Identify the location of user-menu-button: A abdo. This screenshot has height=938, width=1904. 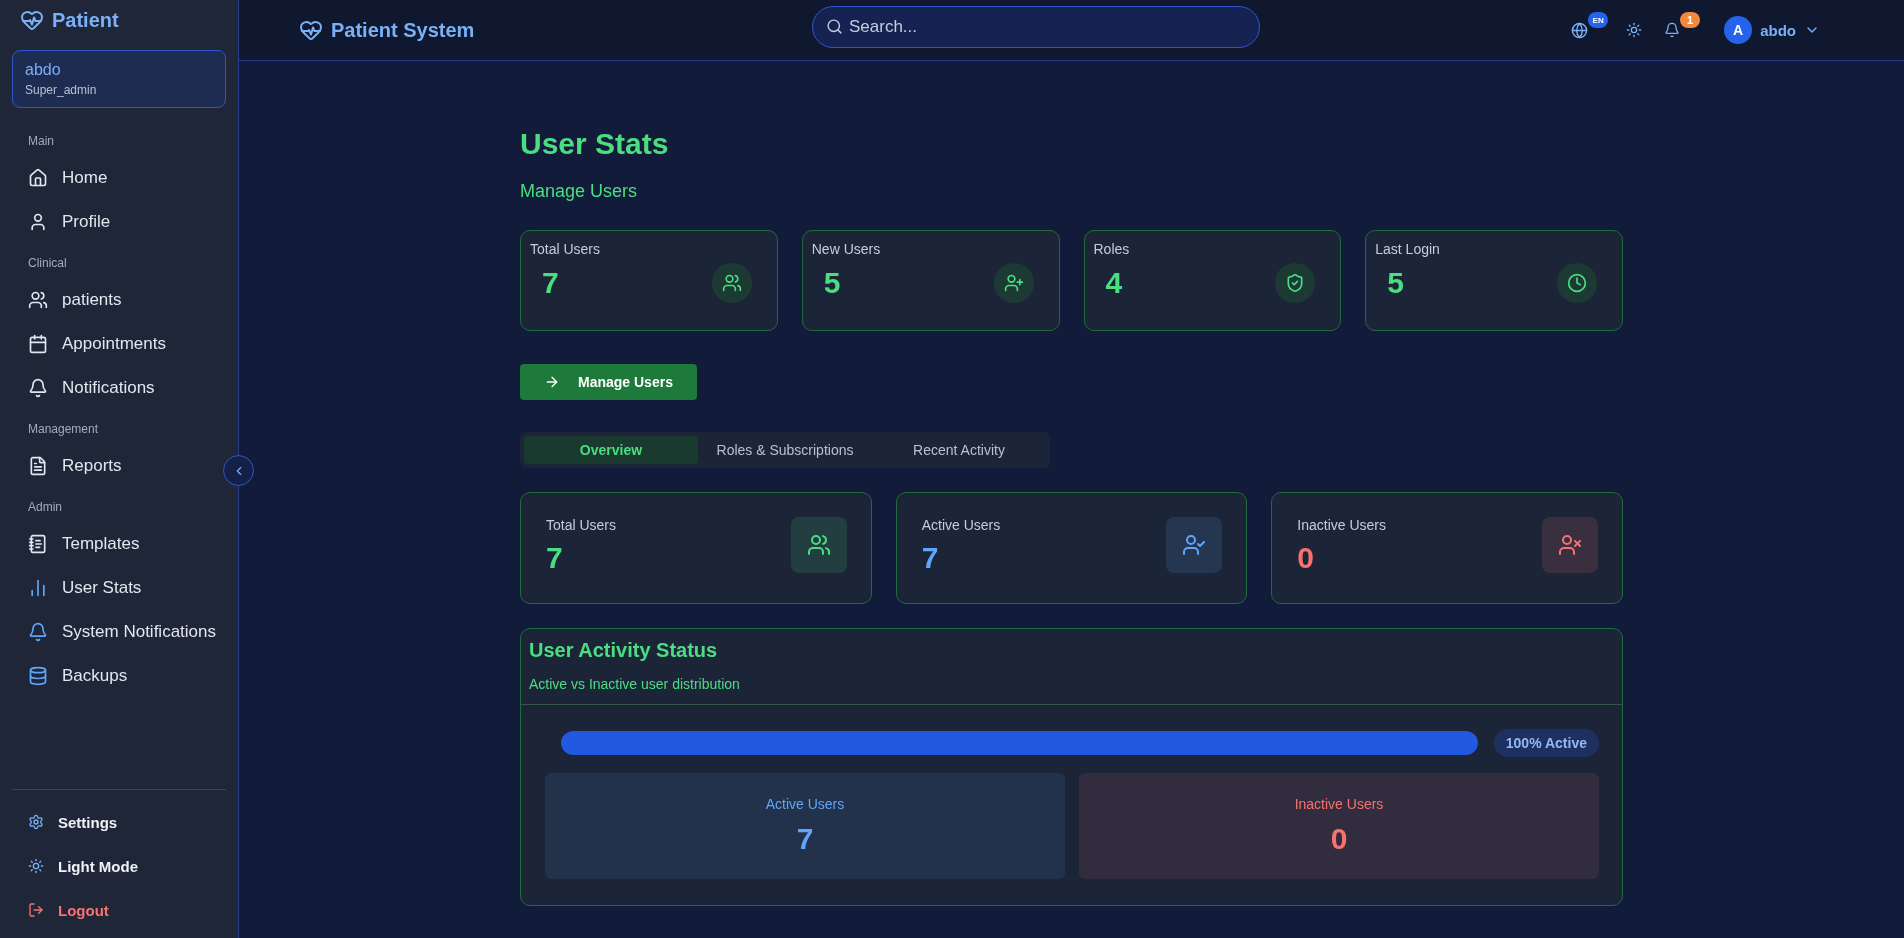
(1772, 30).